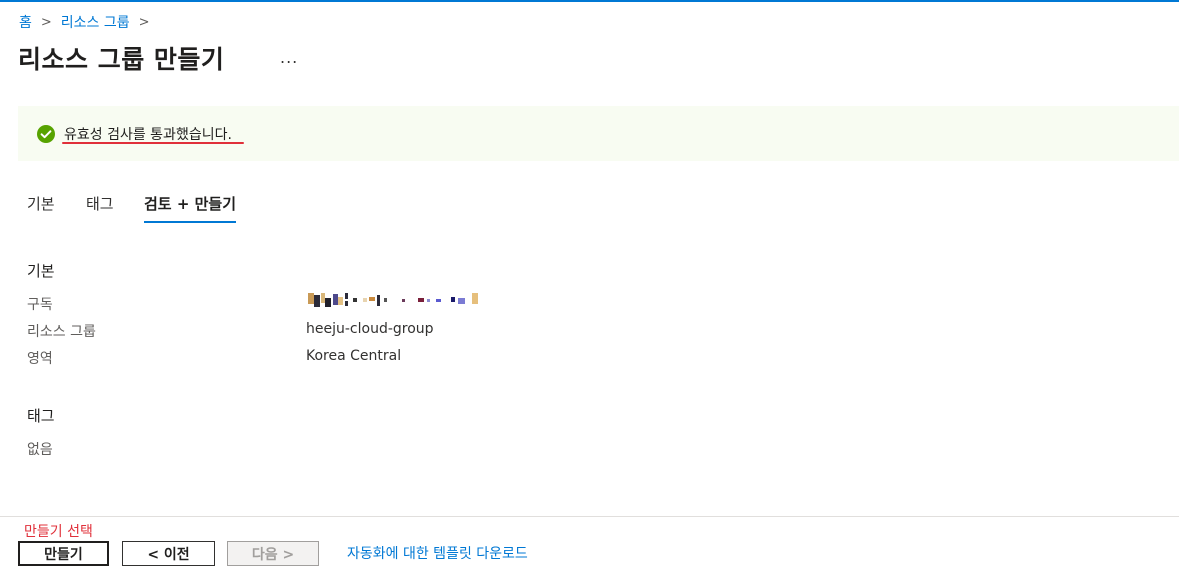 The image size is (1179, 578). What do you see at coordinates (63, 553) in the screenshot?
I see `create-button: 만들기` at bounding box center [63, 553].